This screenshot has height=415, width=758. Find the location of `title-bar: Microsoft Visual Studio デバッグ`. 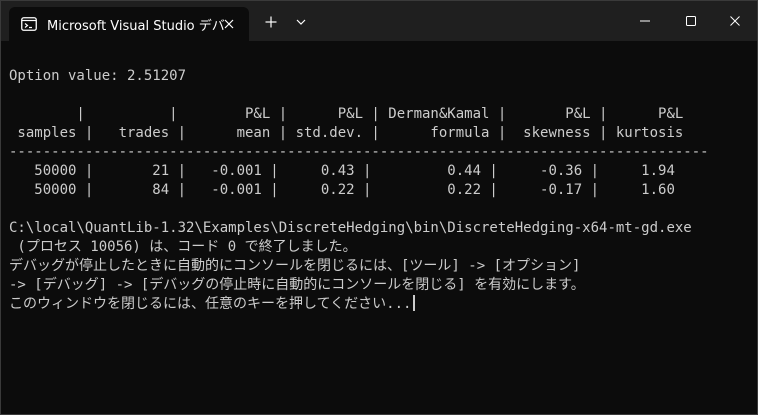

title-bar: Microsoft Visual Studio デバッグ is located at coordinates (379, 21).